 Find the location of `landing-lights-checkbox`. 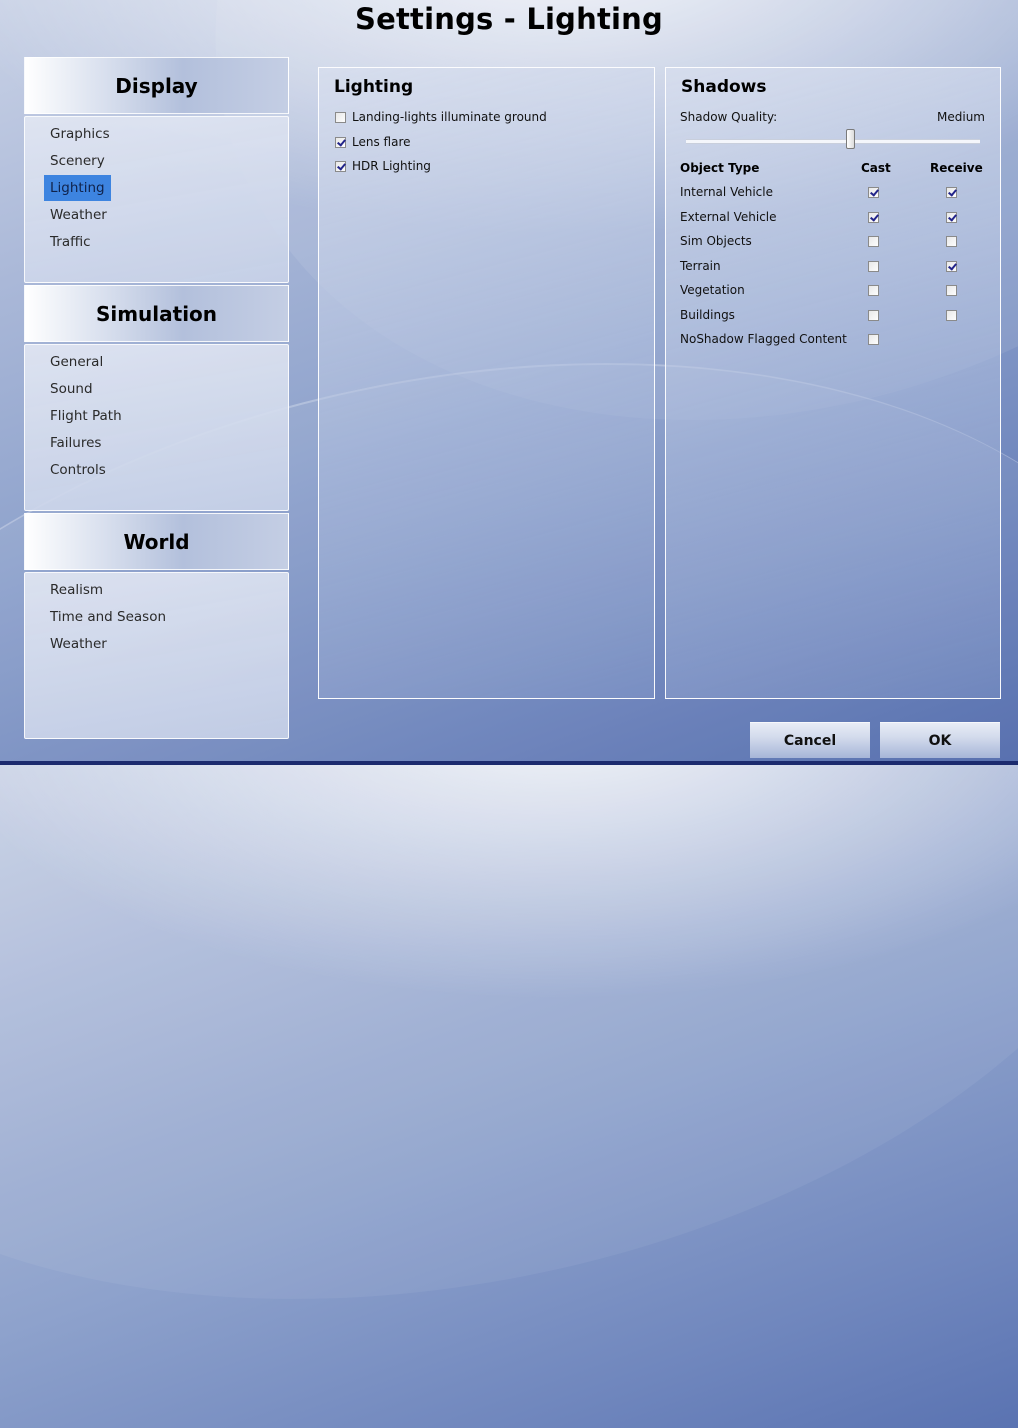

landing-lights-checkbox is located at coordinates (340, 117).